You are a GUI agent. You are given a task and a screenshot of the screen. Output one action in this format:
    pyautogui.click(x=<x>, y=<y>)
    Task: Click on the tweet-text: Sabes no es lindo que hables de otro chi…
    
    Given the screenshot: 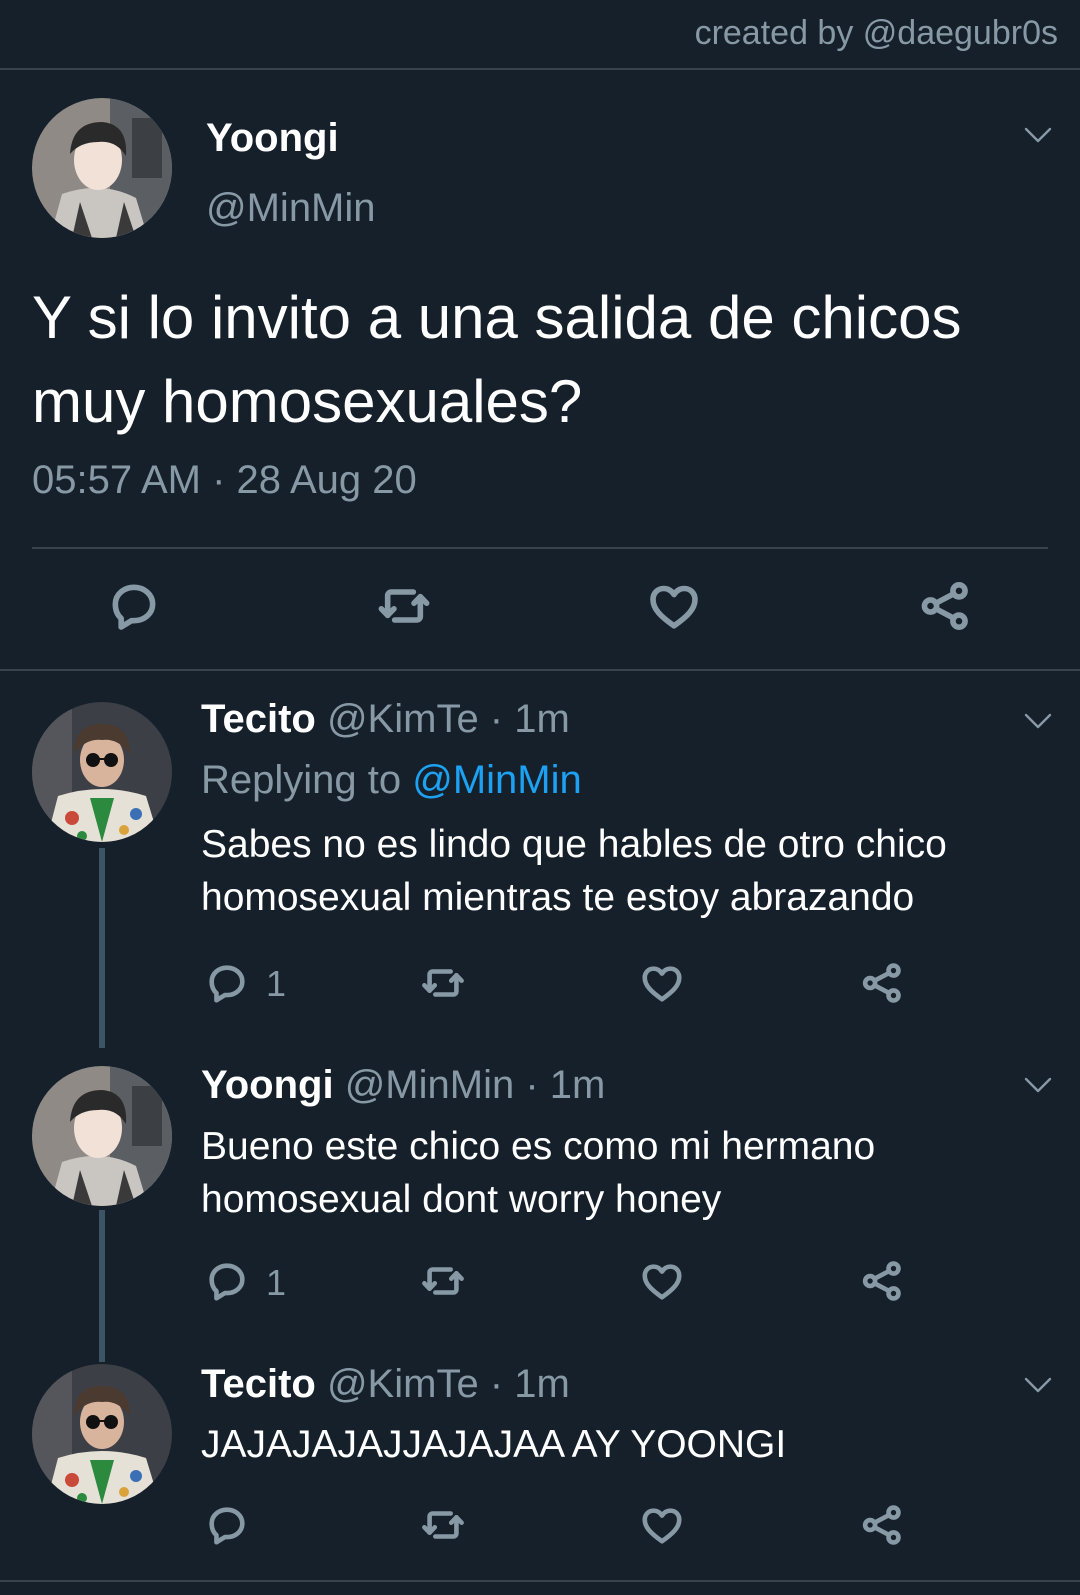 What is the action you would take?
    pyautogui.click(x=574, y=871)
    